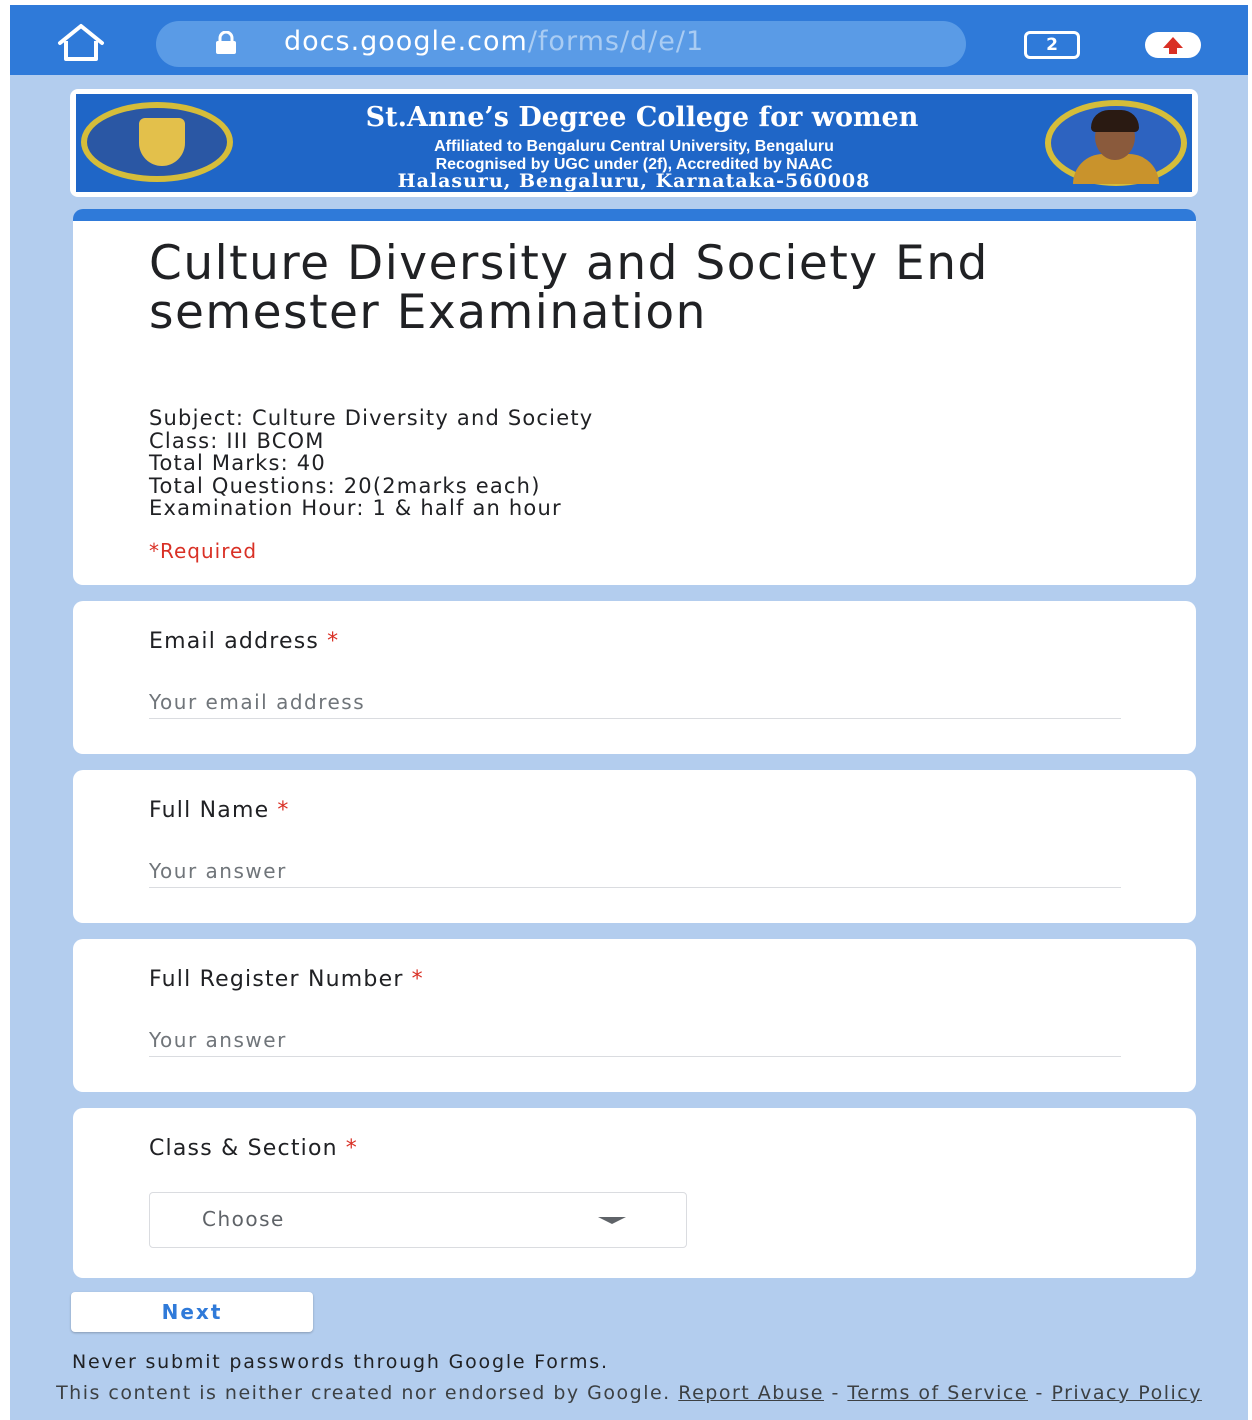 This screenshot has height=1420, width=1252. What do you see at coordinates (634, 1015) in the screenshot?
I see `question-register-number-card: Full Register Number *` at bounding box center [634, 1015].